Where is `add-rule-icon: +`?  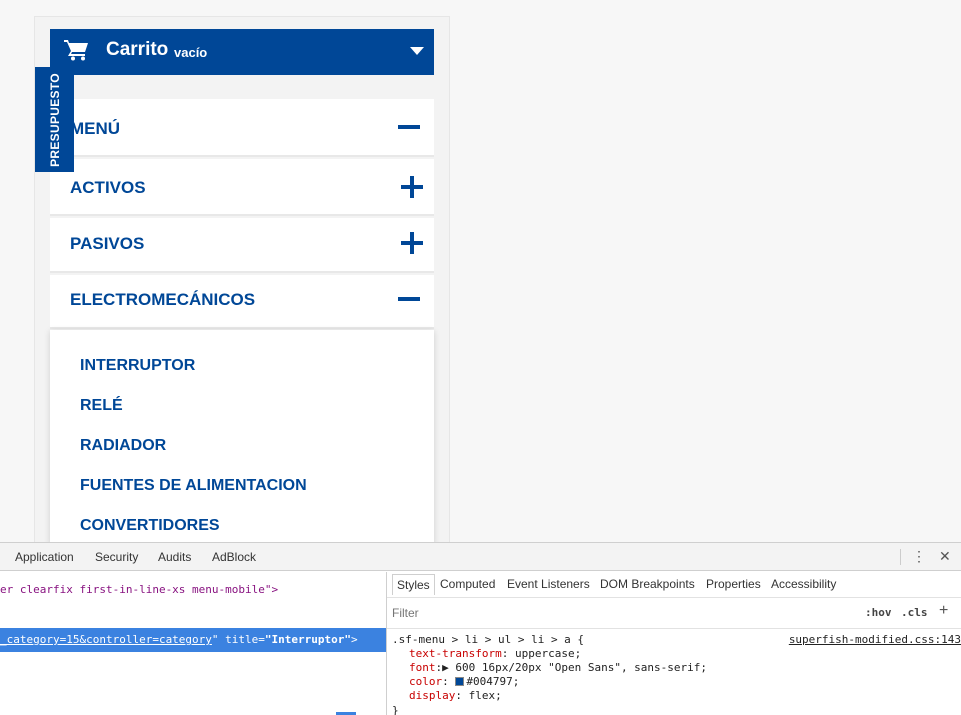
add-rule-icon: + is located at coordinates (943, 611).